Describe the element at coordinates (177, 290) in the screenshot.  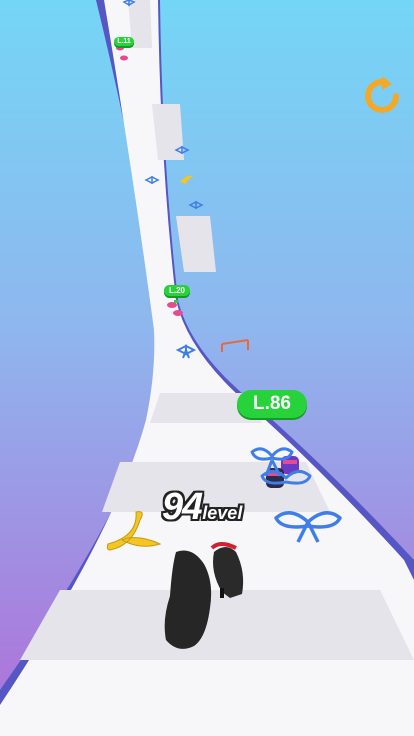
I see `enemy-level-badge: L.20` at that location.